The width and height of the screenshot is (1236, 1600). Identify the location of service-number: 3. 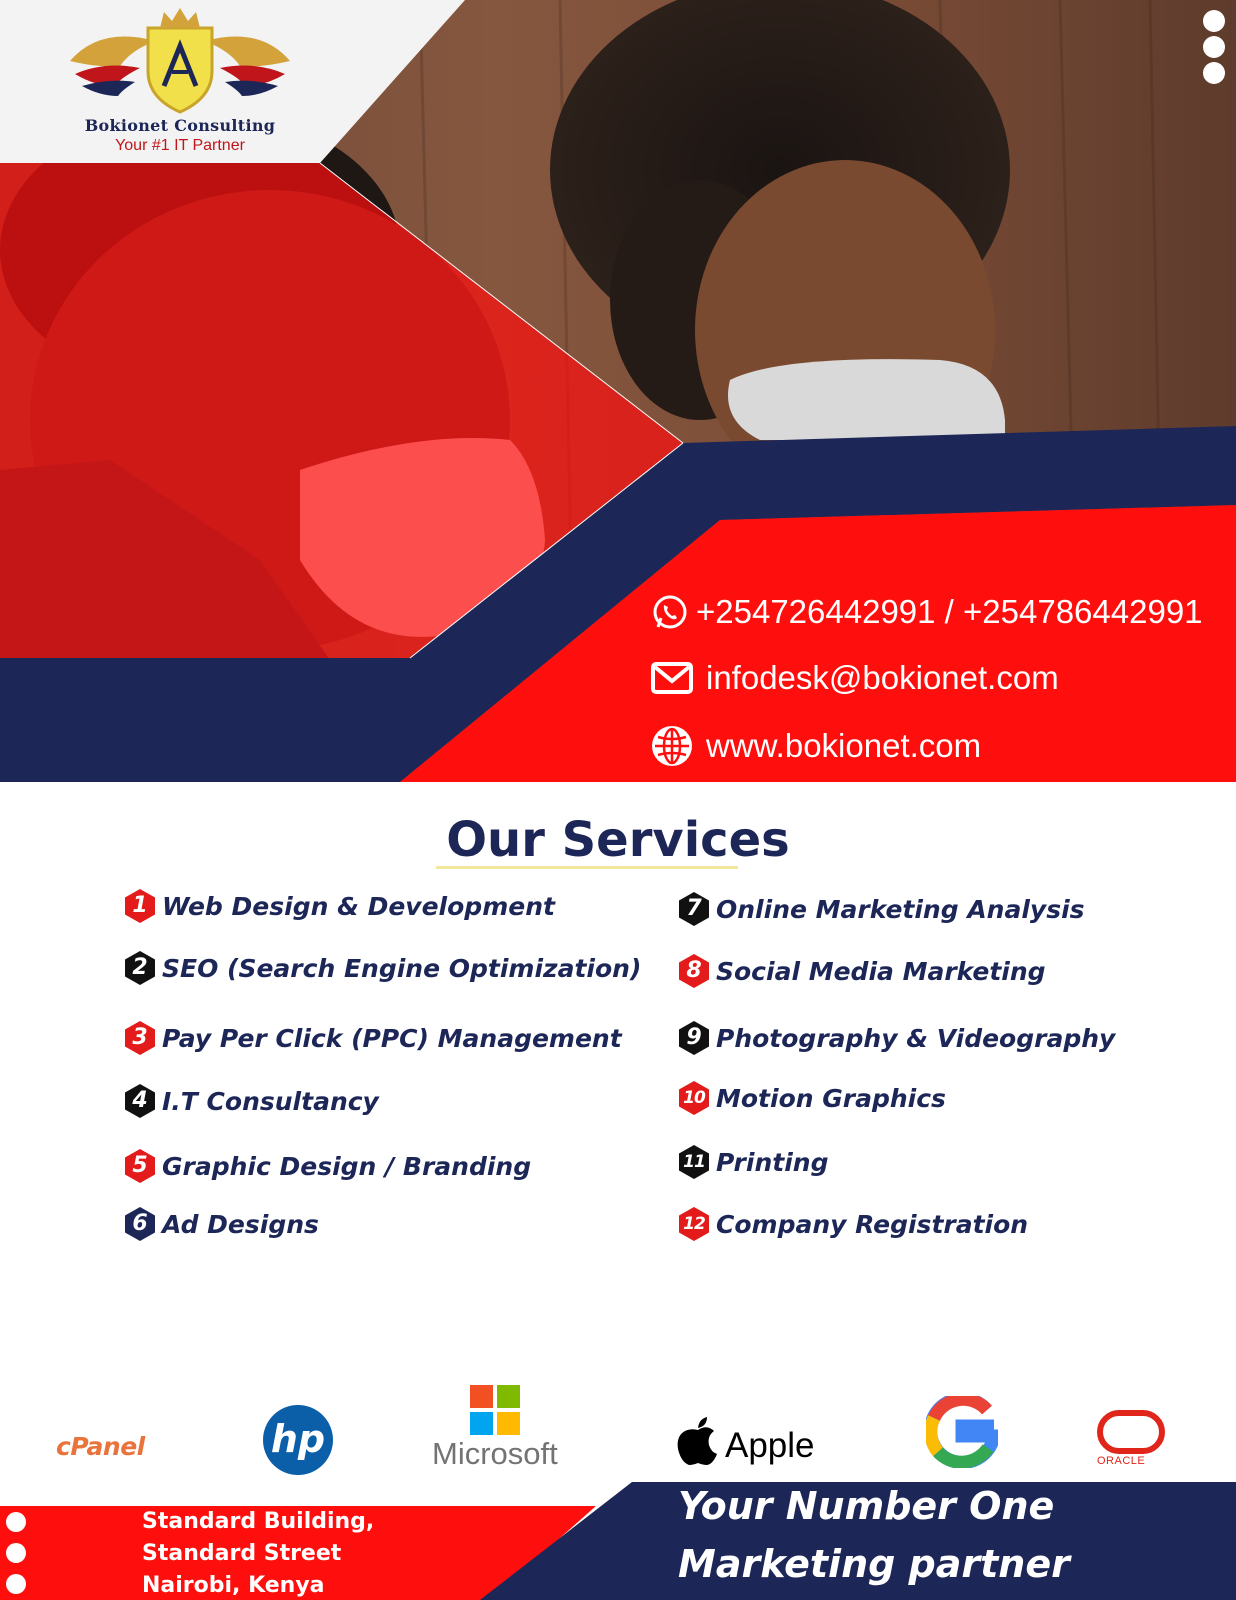
(140, 1037).